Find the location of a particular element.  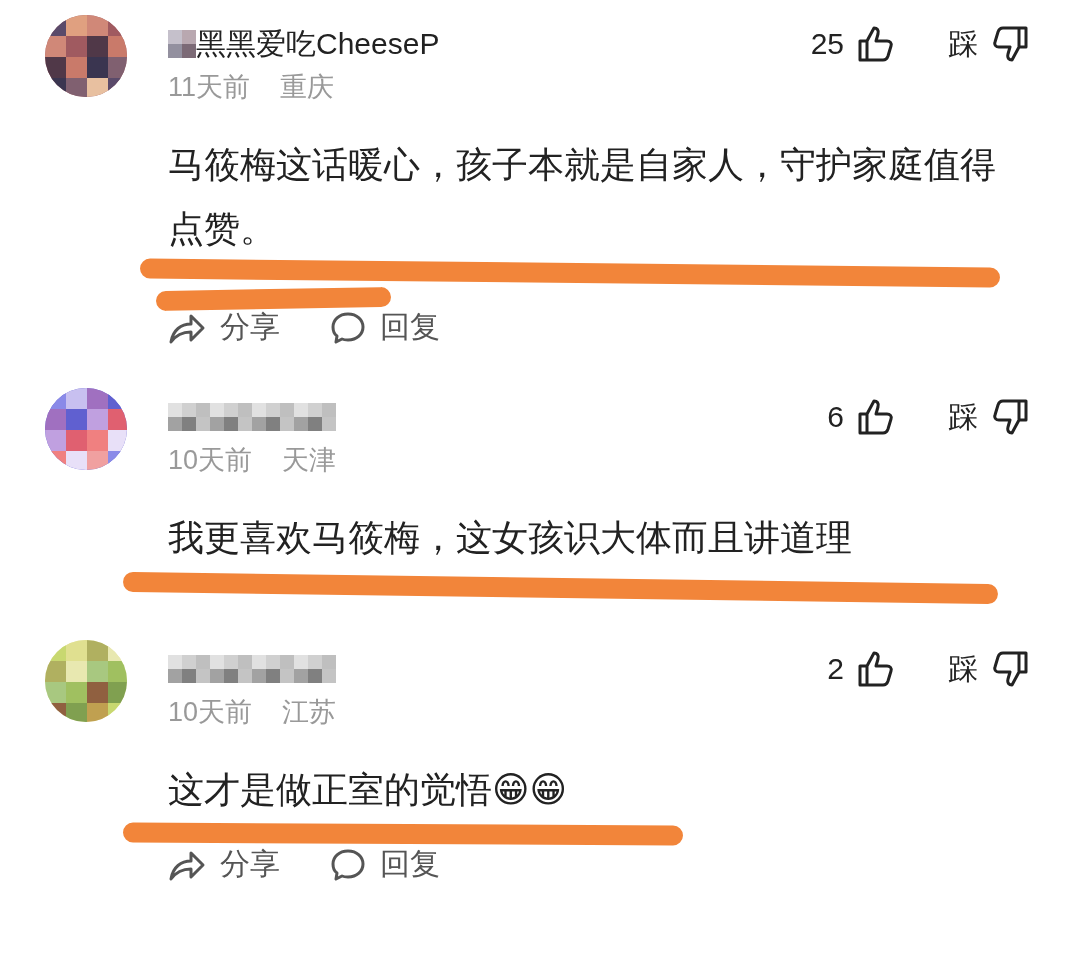

user-name: 黑黑爱吃CheeseP is located at coordinates (318, 44).